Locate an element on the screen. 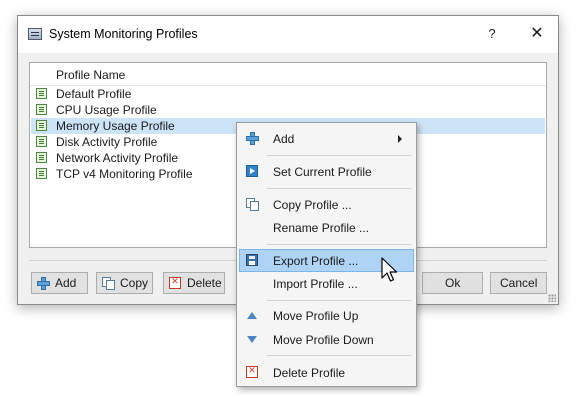  help-button: ? is located at coordinates (492, 34).